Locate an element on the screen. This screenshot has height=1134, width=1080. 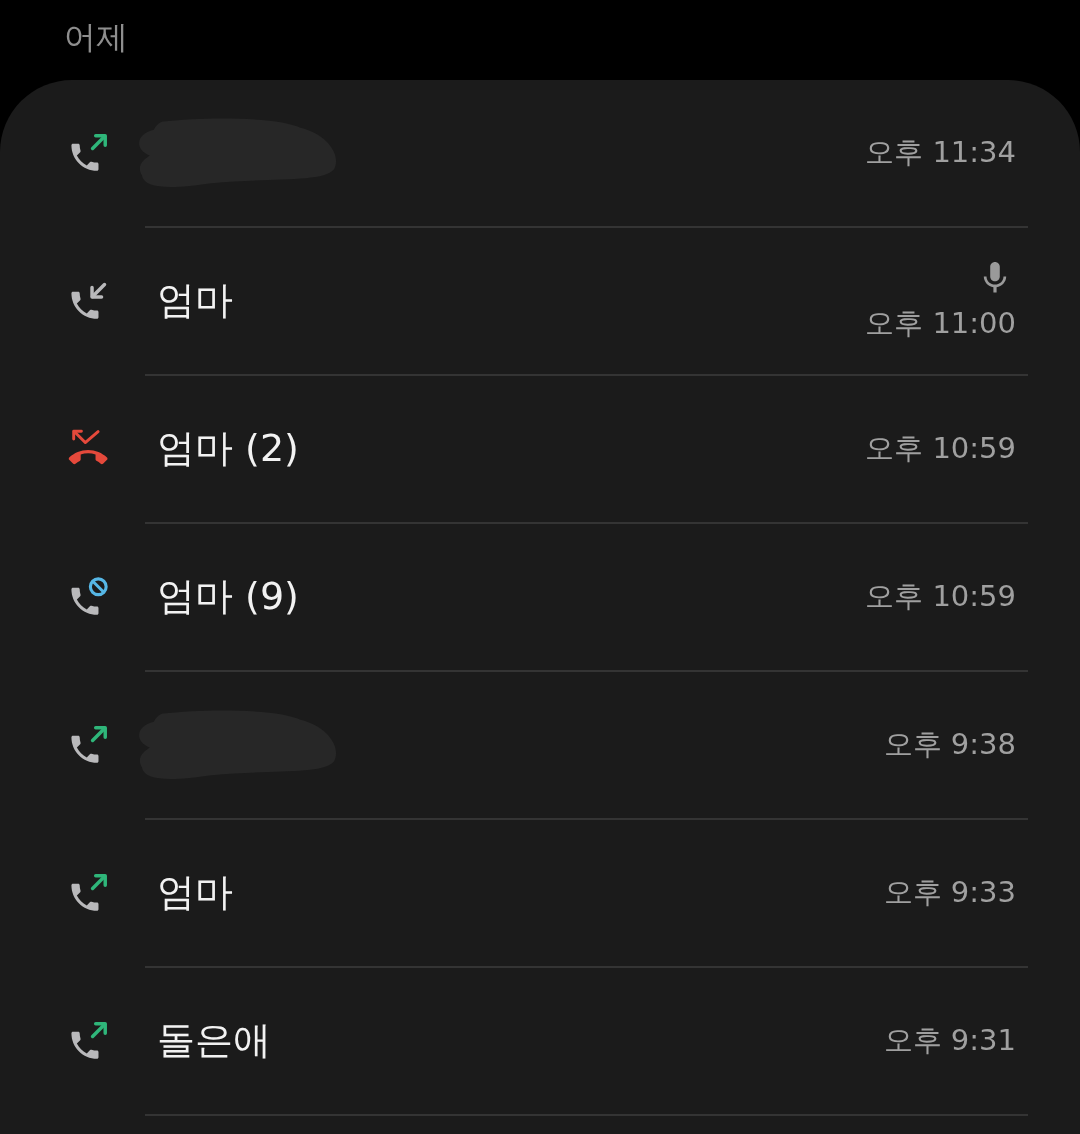
contact-name: 돌은애 is located at coordinates (214, 1041).